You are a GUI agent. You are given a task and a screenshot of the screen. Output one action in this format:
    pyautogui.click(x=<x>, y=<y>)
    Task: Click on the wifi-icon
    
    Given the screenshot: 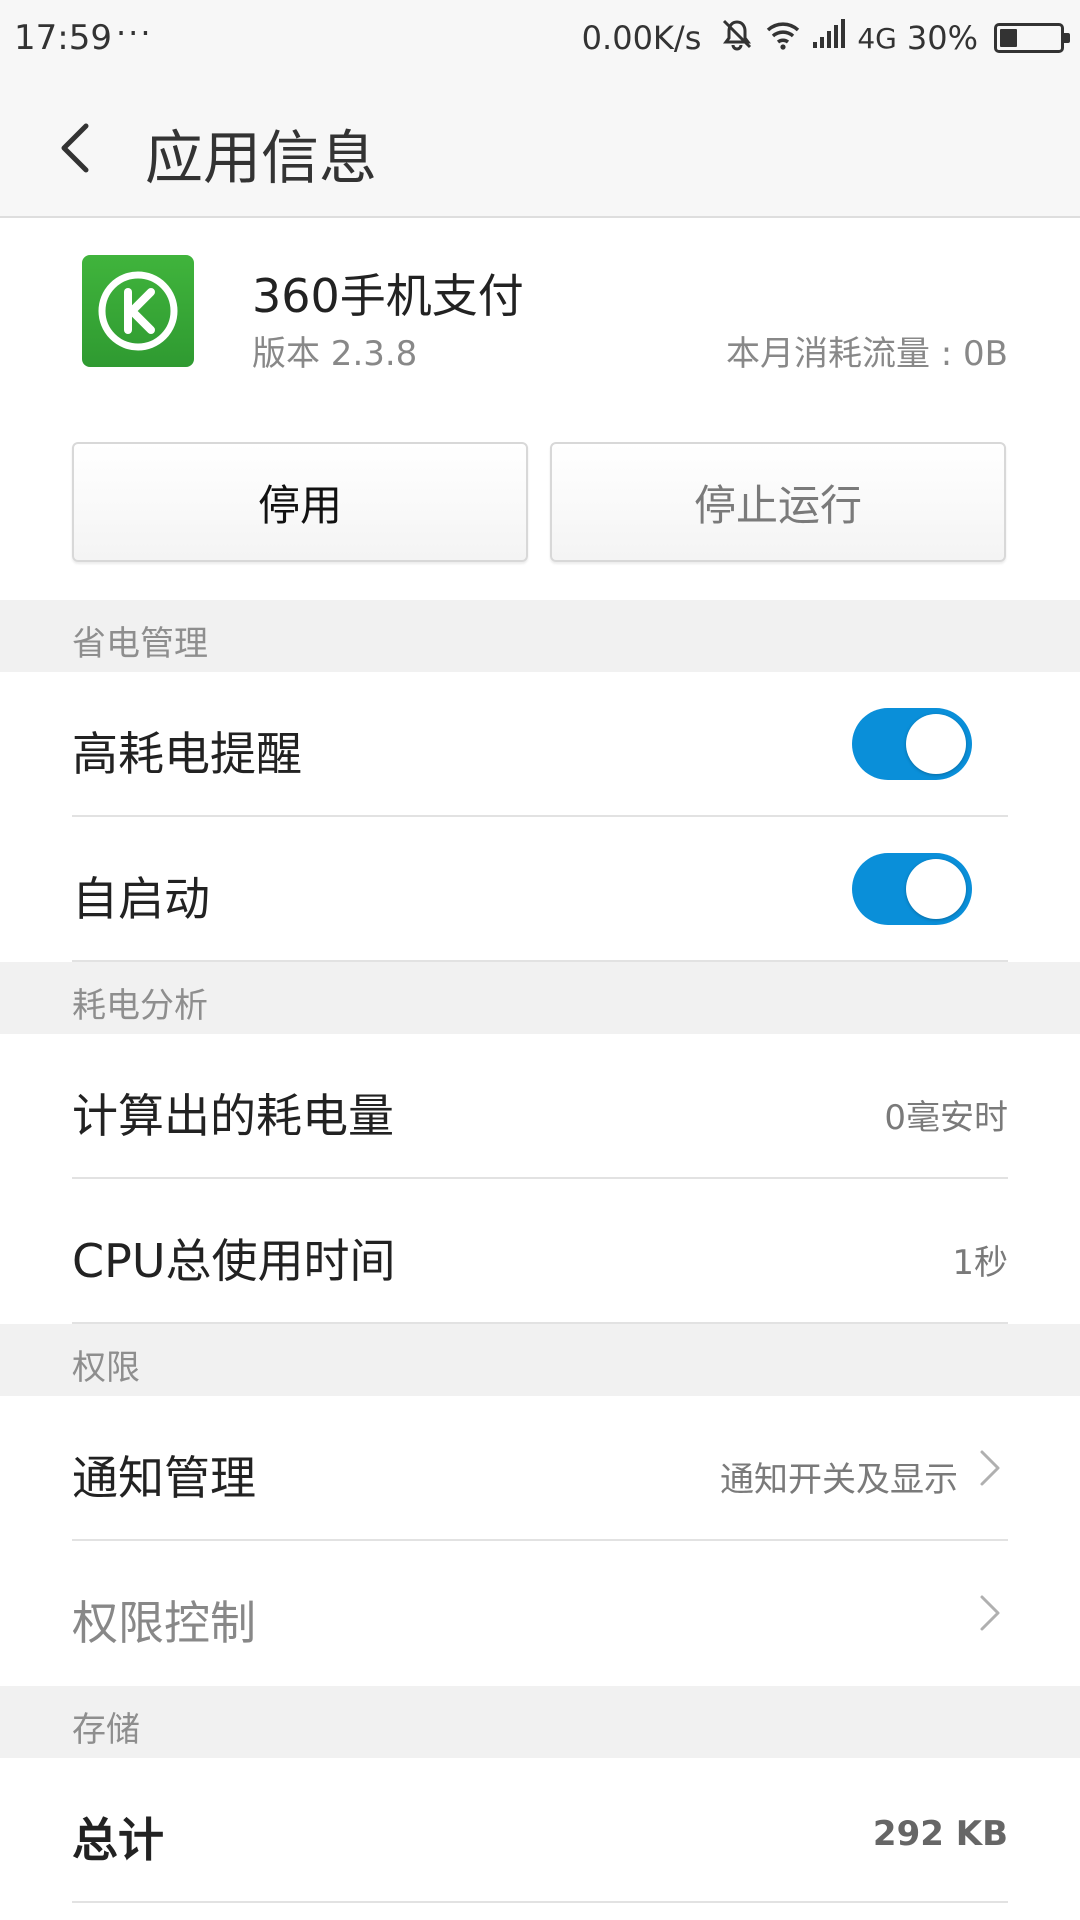 What is the action you would take?
    pyautogui.click(x=783, y=38)
    